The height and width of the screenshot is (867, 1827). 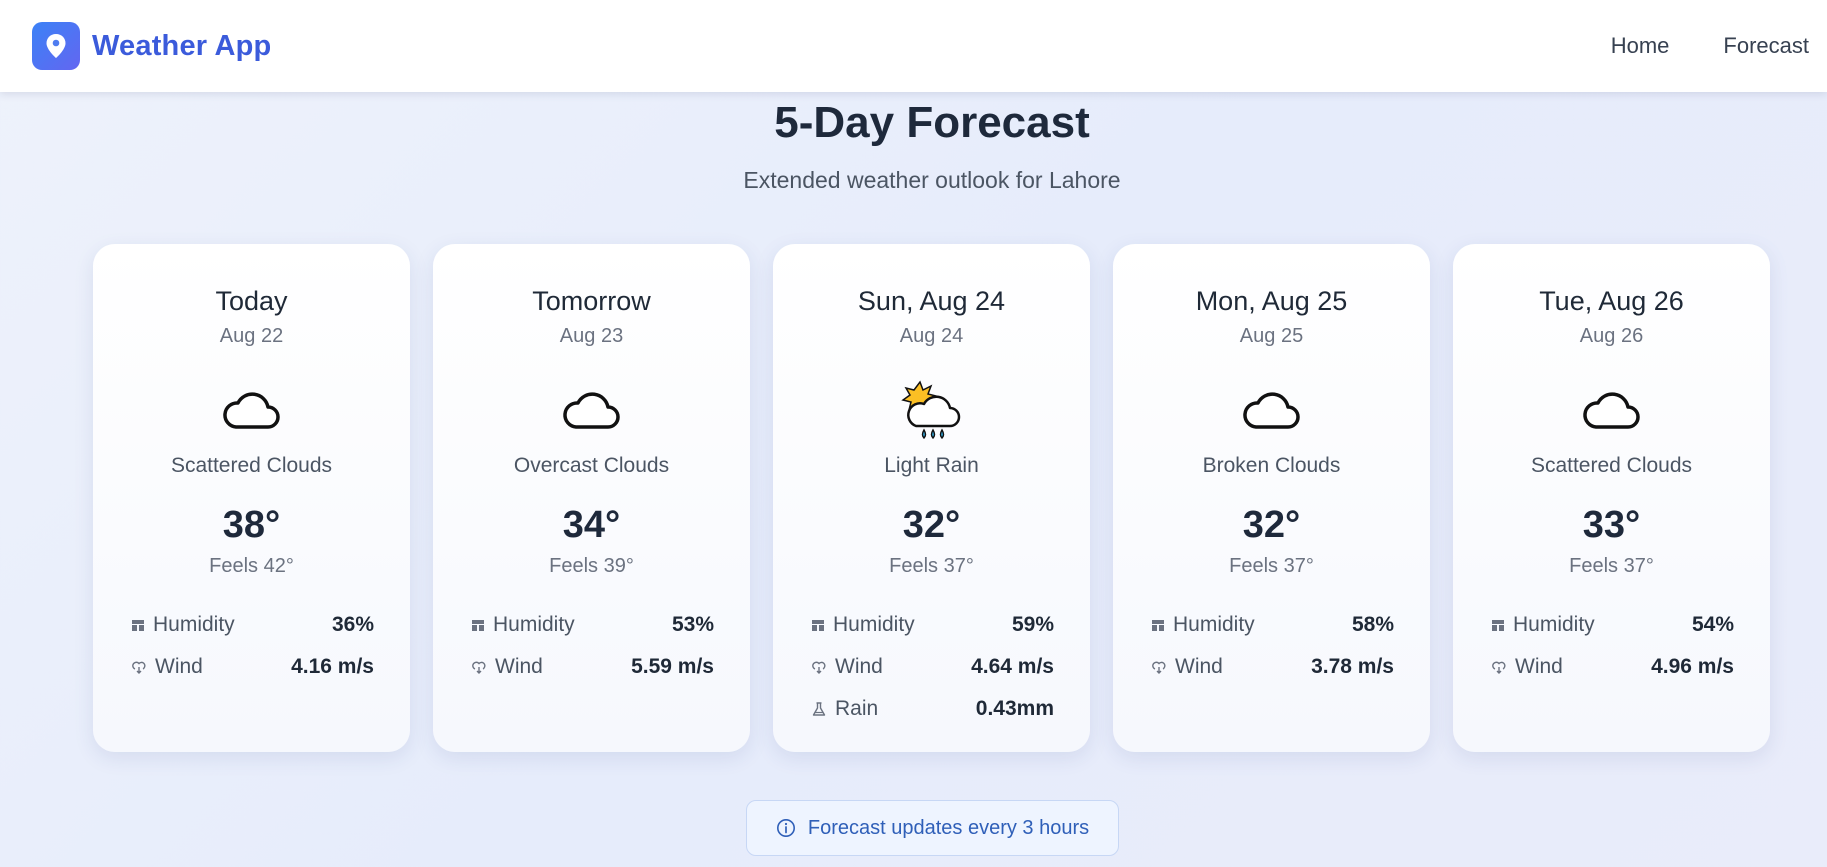 What do you see at coordinates (1372, 624) in the screenshot?
I see `humidity-value: 58%` at bounding box center [1372, 624].